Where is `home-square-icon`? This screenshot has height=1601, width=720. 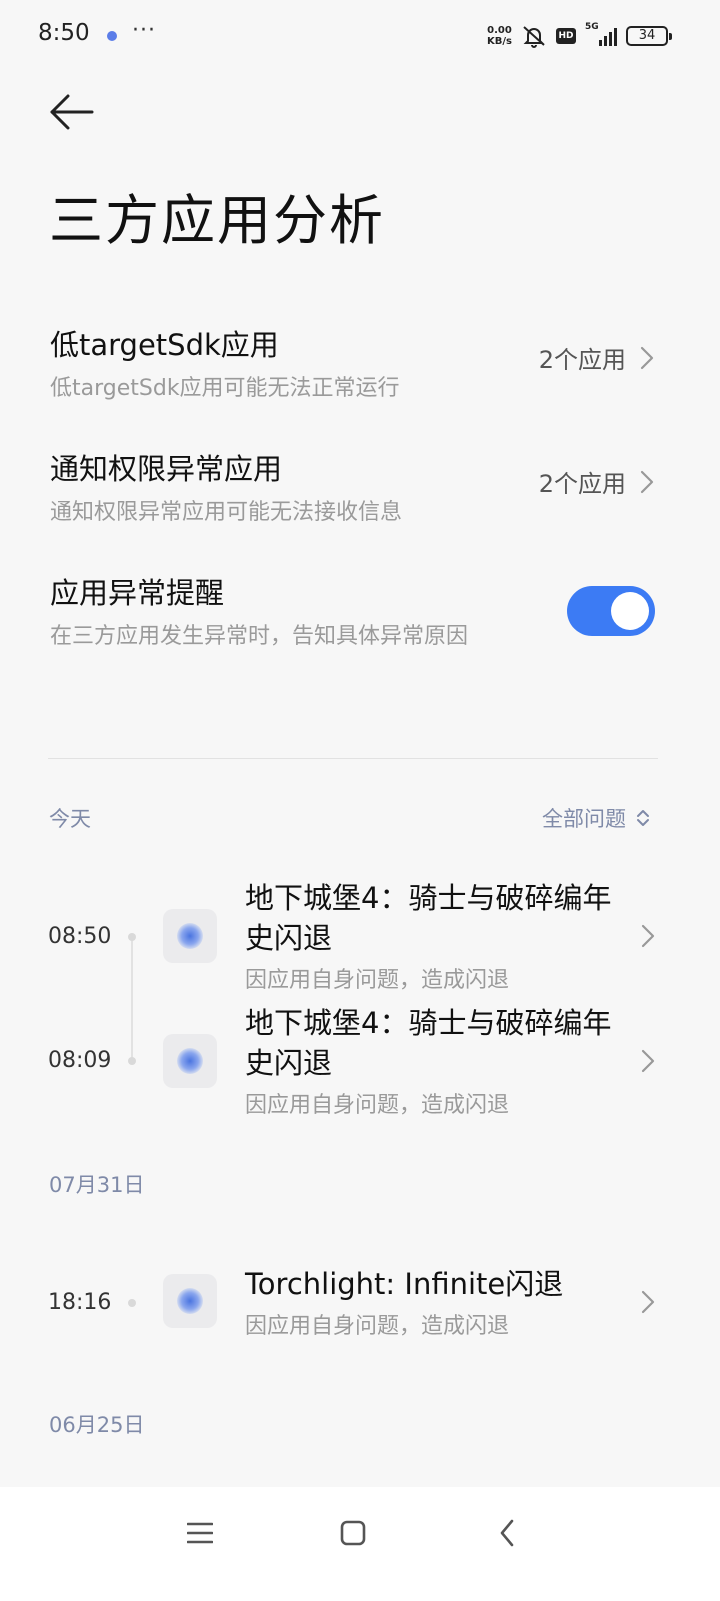 home-square-icon is located at coordinates (353, 1533).